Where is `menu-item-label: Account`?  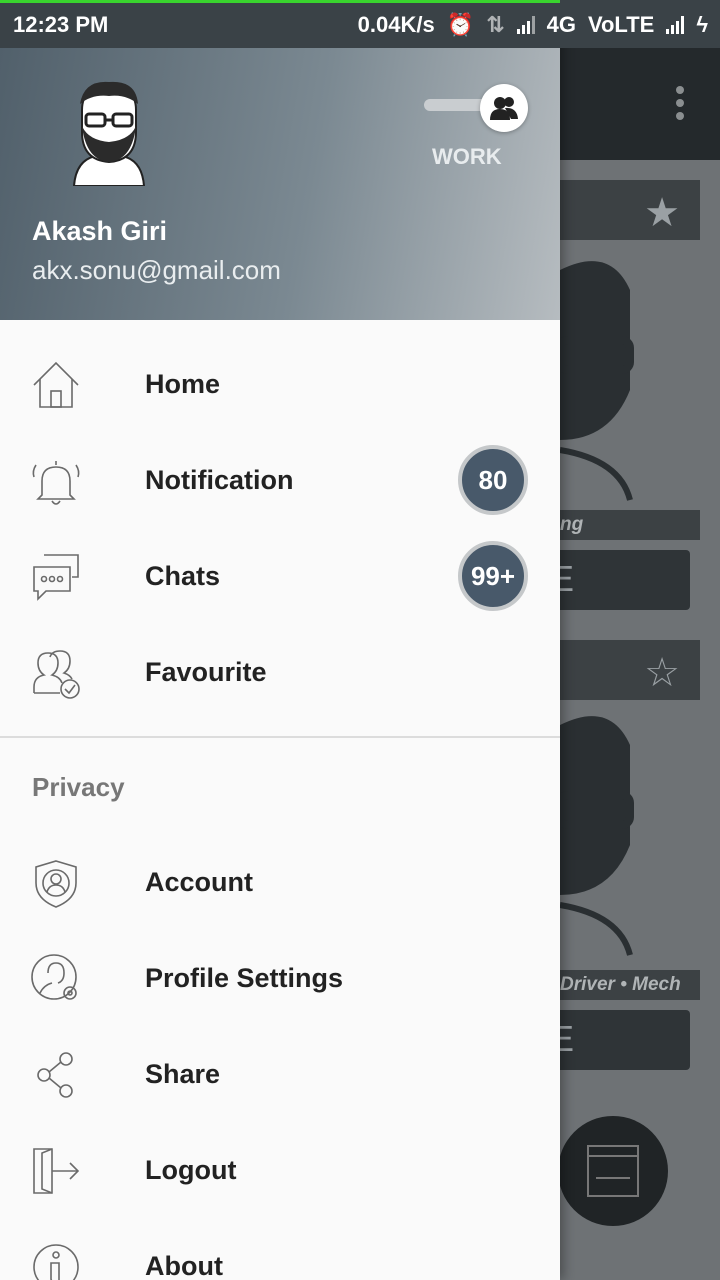 menu-item-label: Account is located at coordinates (199, 882).